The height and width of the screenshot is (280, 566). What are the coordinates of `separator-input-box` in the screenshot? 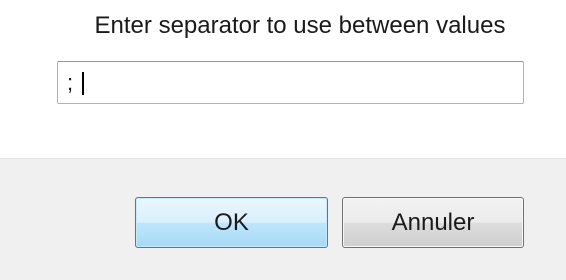 It's located at (290, 82).